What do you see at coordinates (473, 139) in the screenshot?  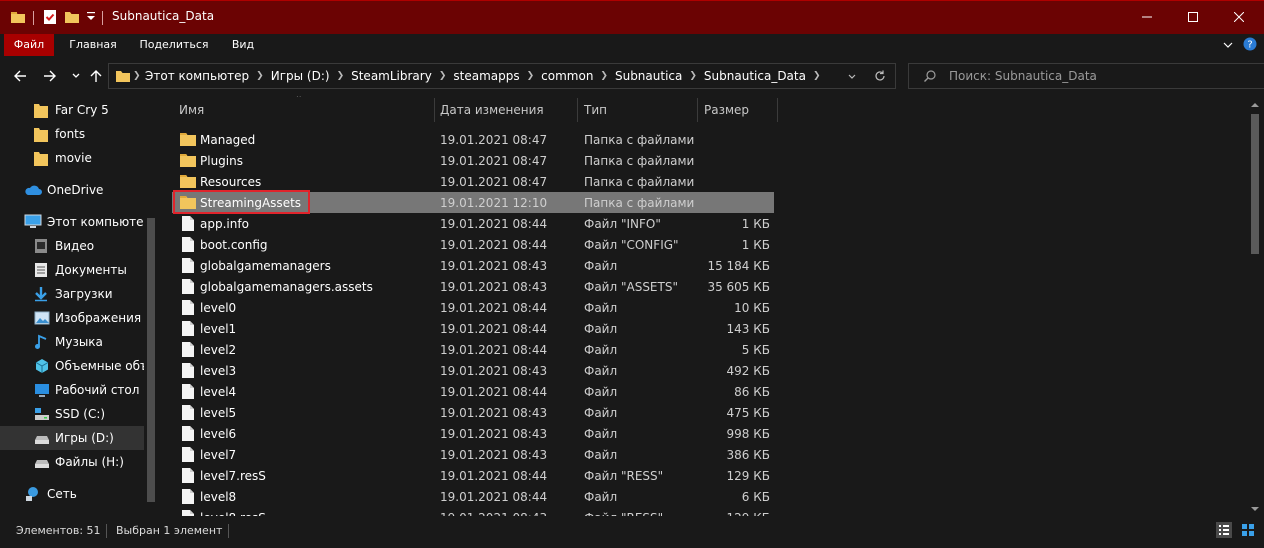 I see `table-row: Managed 19.01.2021 08:47 Папка с файлами` at bounding box center [473, 139].